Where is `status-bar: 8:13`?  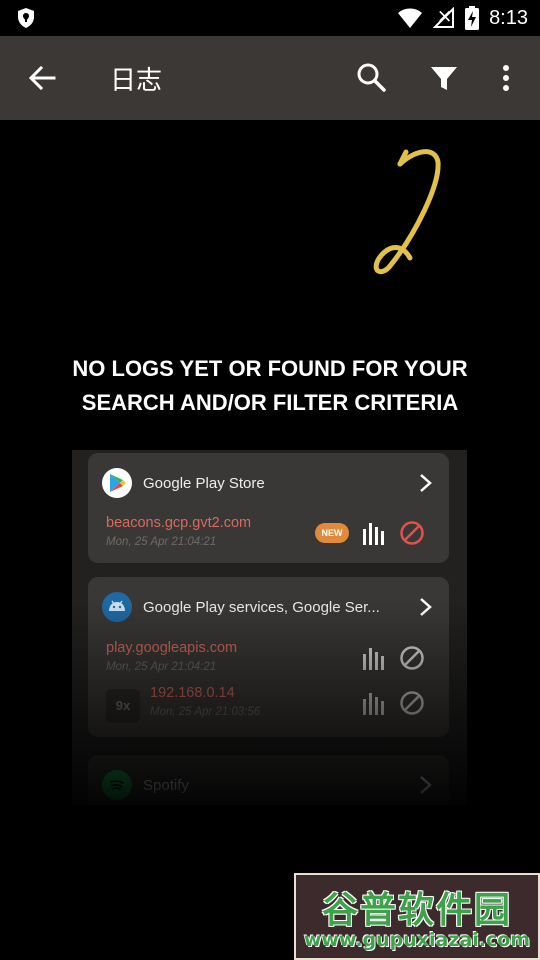 status-bar: 8:13 is located at coordinates (270, 18).